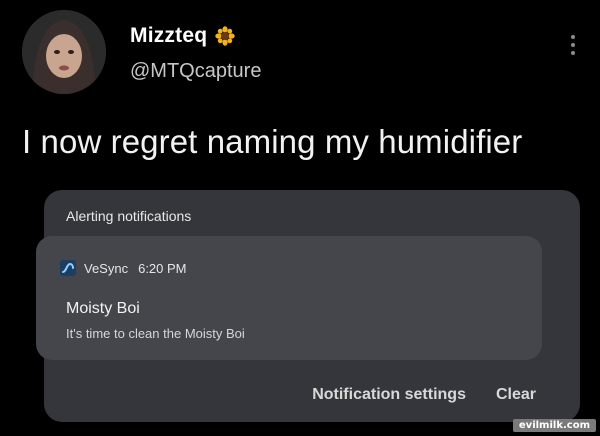  I want to click on watermark: evilmilk.com, so click(554, 425).